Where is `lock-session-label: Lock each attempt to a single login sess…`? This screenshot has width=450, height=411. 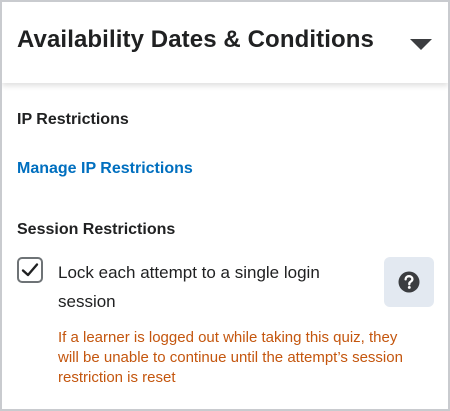 lock-session-label: Lock each attempt to a single login sess… is located at coordinates (208, 287).